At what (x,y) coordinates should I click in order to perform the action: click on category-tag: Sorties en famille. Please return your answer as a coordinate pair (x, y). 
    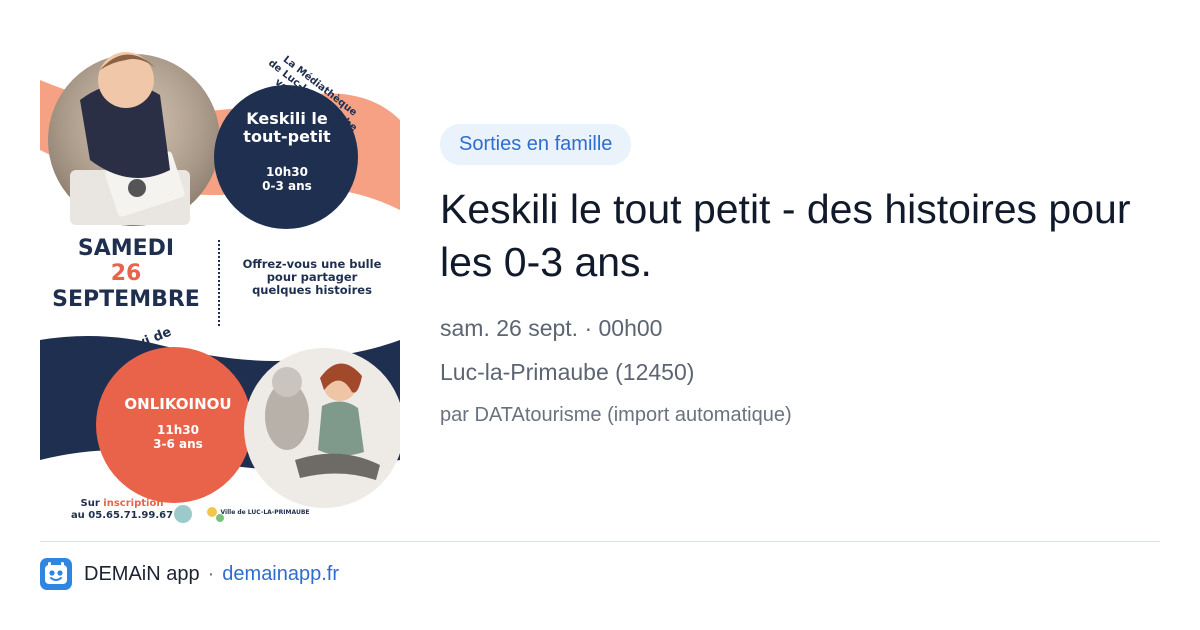
    Looking at the image, I should click on (536, 144).